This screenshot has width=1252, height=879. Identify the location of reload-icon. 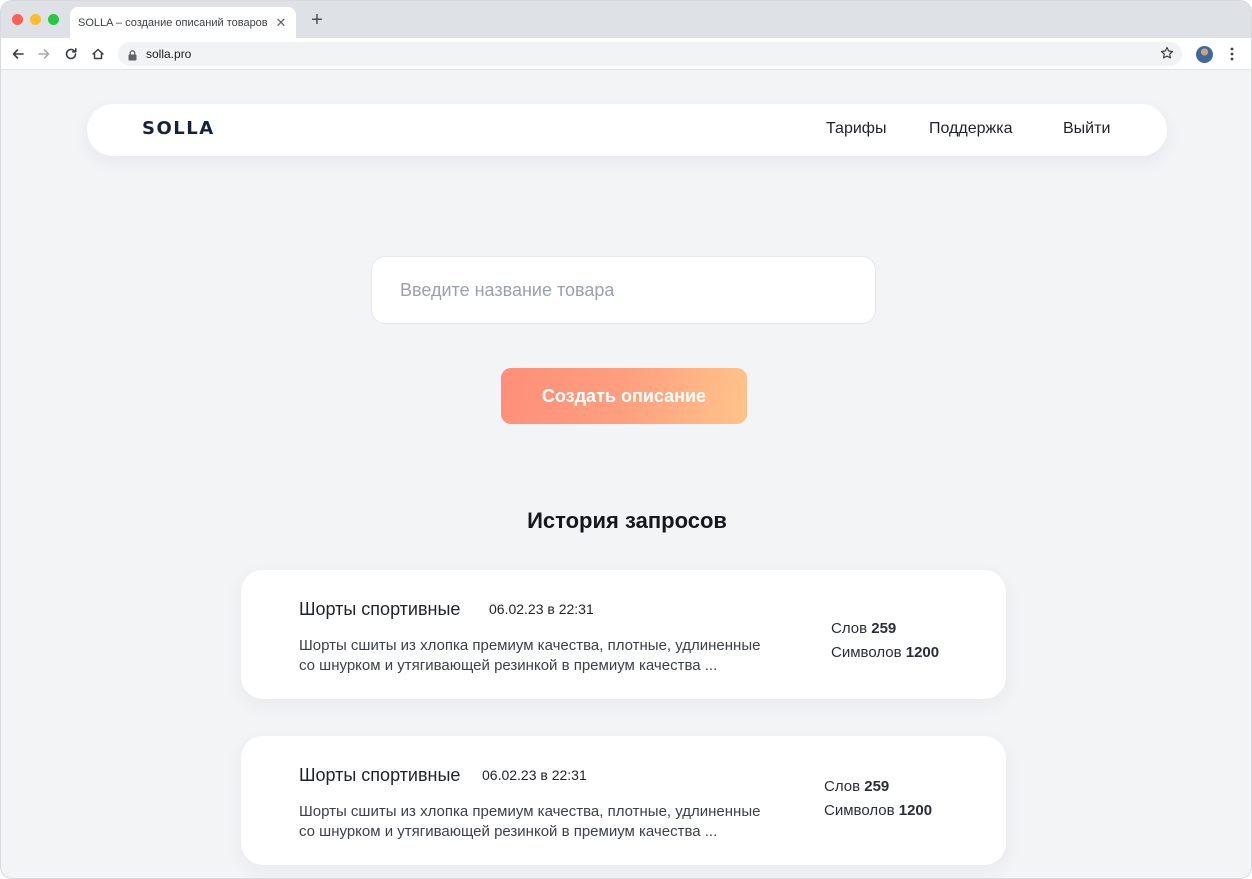
(71, 54).